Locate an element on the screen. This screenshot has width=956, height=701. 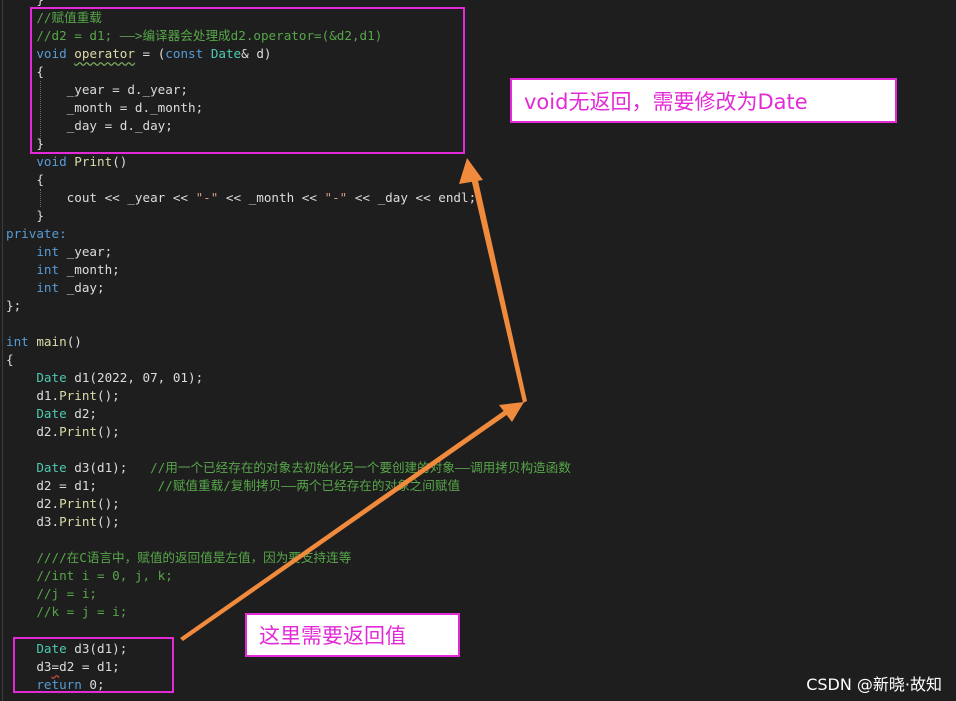
watermark: CSDN @新晓·故知 is located at coordinates (874, 684).